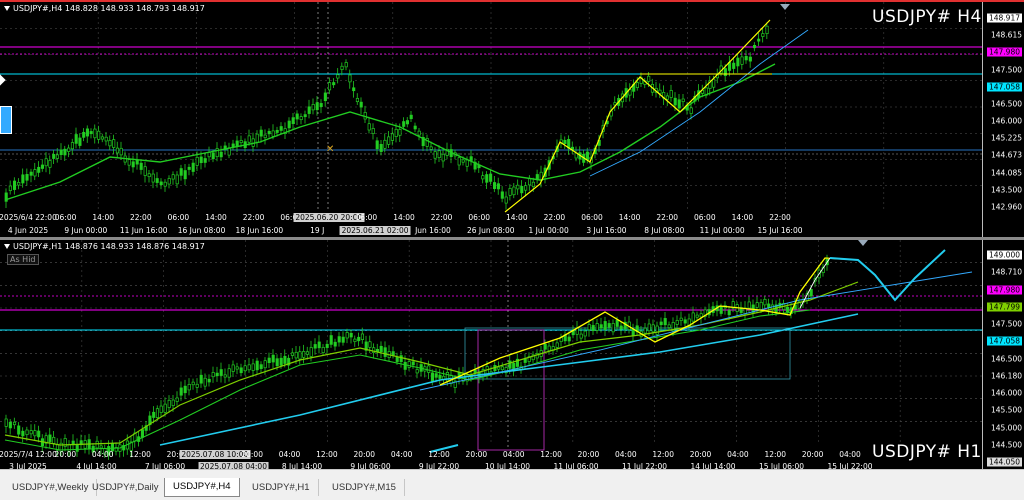 Image resolution: width=1024 pixels, height=500 pixels. Describe the element at coordinates (511, 390) in the screenshot. I see `session-box` at that location.